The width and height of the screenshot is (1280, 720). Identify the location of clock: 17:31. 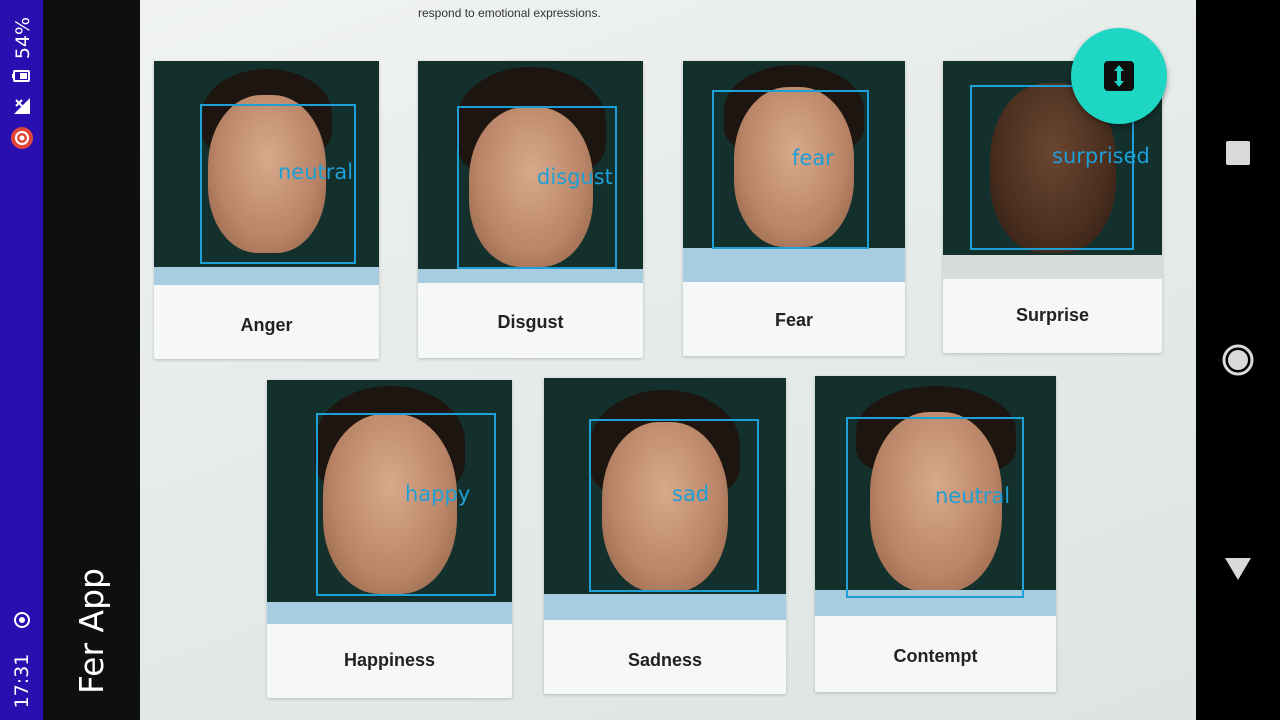
(22, 681).